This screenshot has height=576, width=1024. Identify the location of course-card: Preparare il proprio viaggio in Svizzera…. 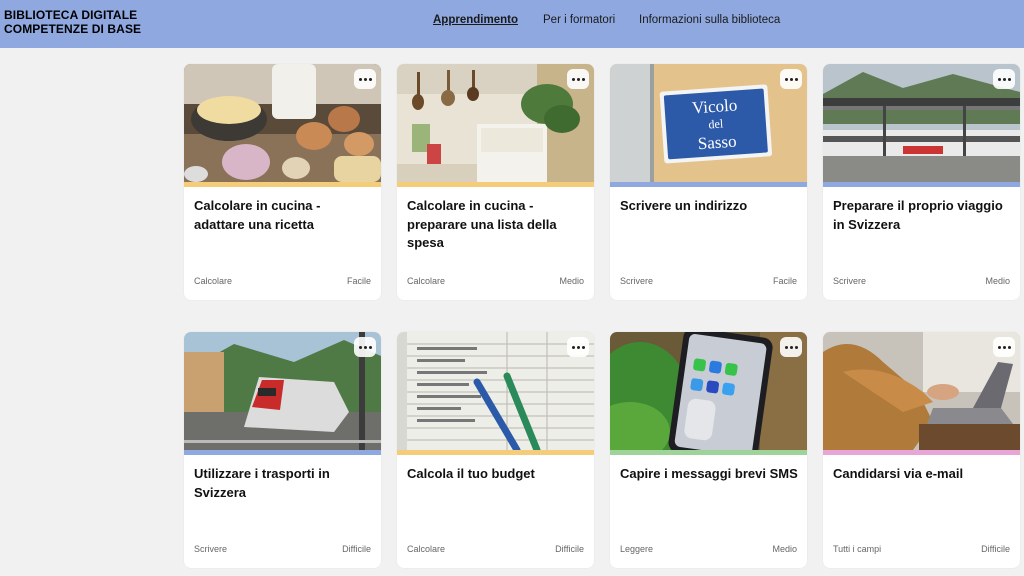
(921, 182).